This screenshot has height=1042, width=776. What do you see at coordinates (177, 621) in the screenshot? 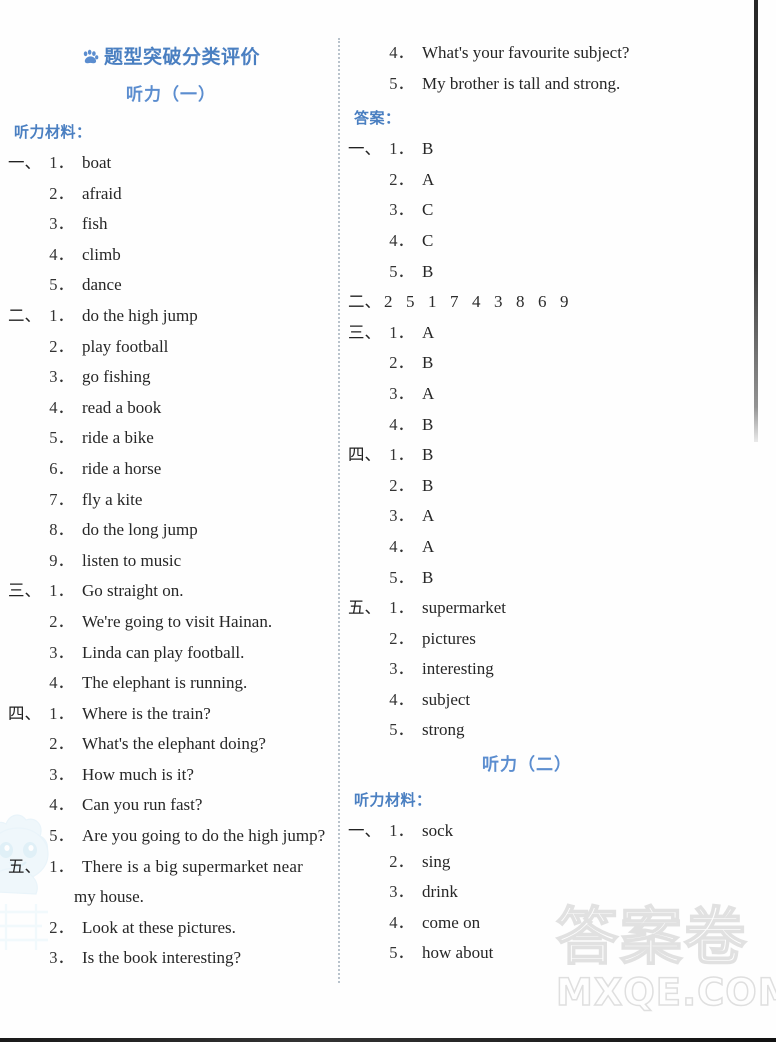
I see `item-text: We're going to visit Hainan.` at bounding box center [177, 621].